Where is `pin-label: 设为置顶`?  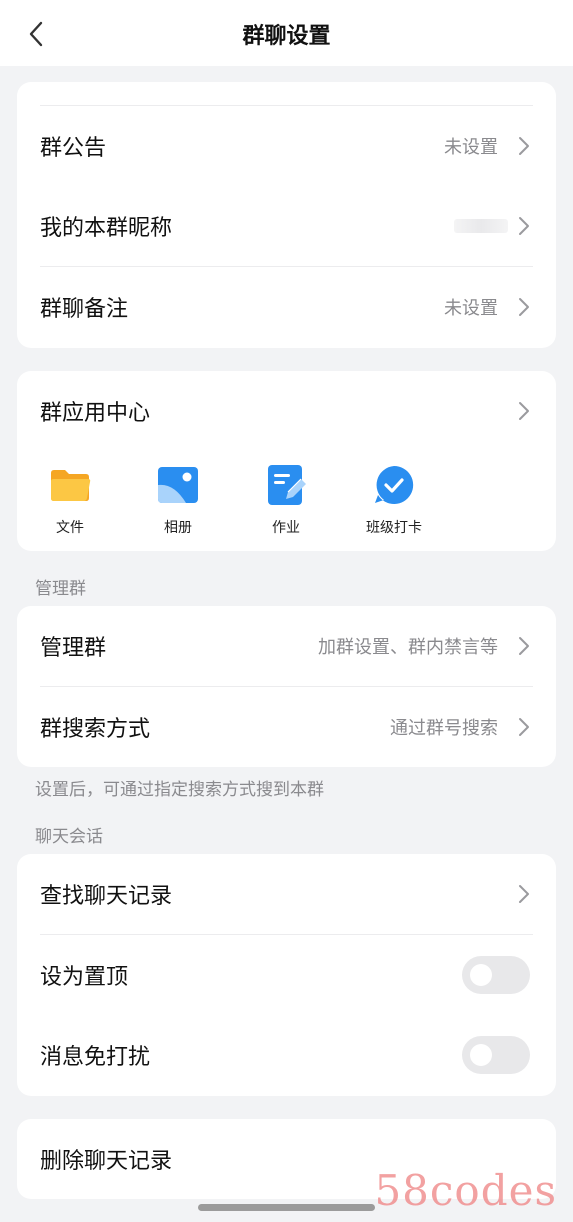 pin-label: 设为置顶 is located at coordinates (84, 977).